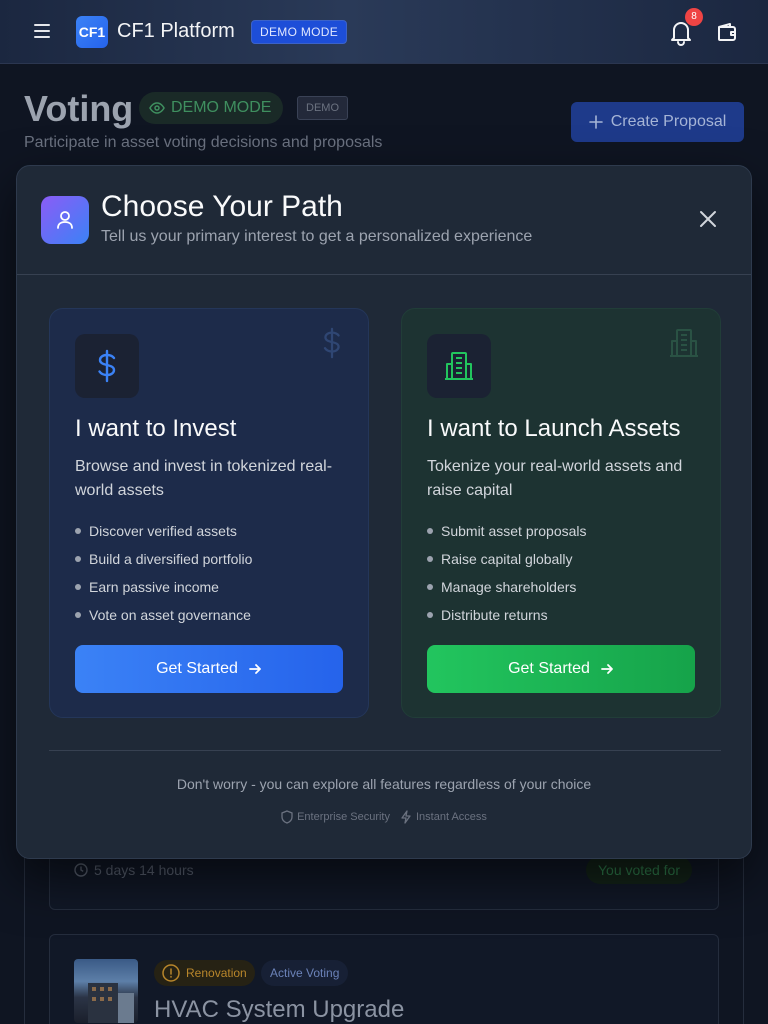 This screenshot has width=768, height=1024. Describe the element at coordinates (305, 973) in the screenshot. I see `status-badge: Active Voting` at that location.